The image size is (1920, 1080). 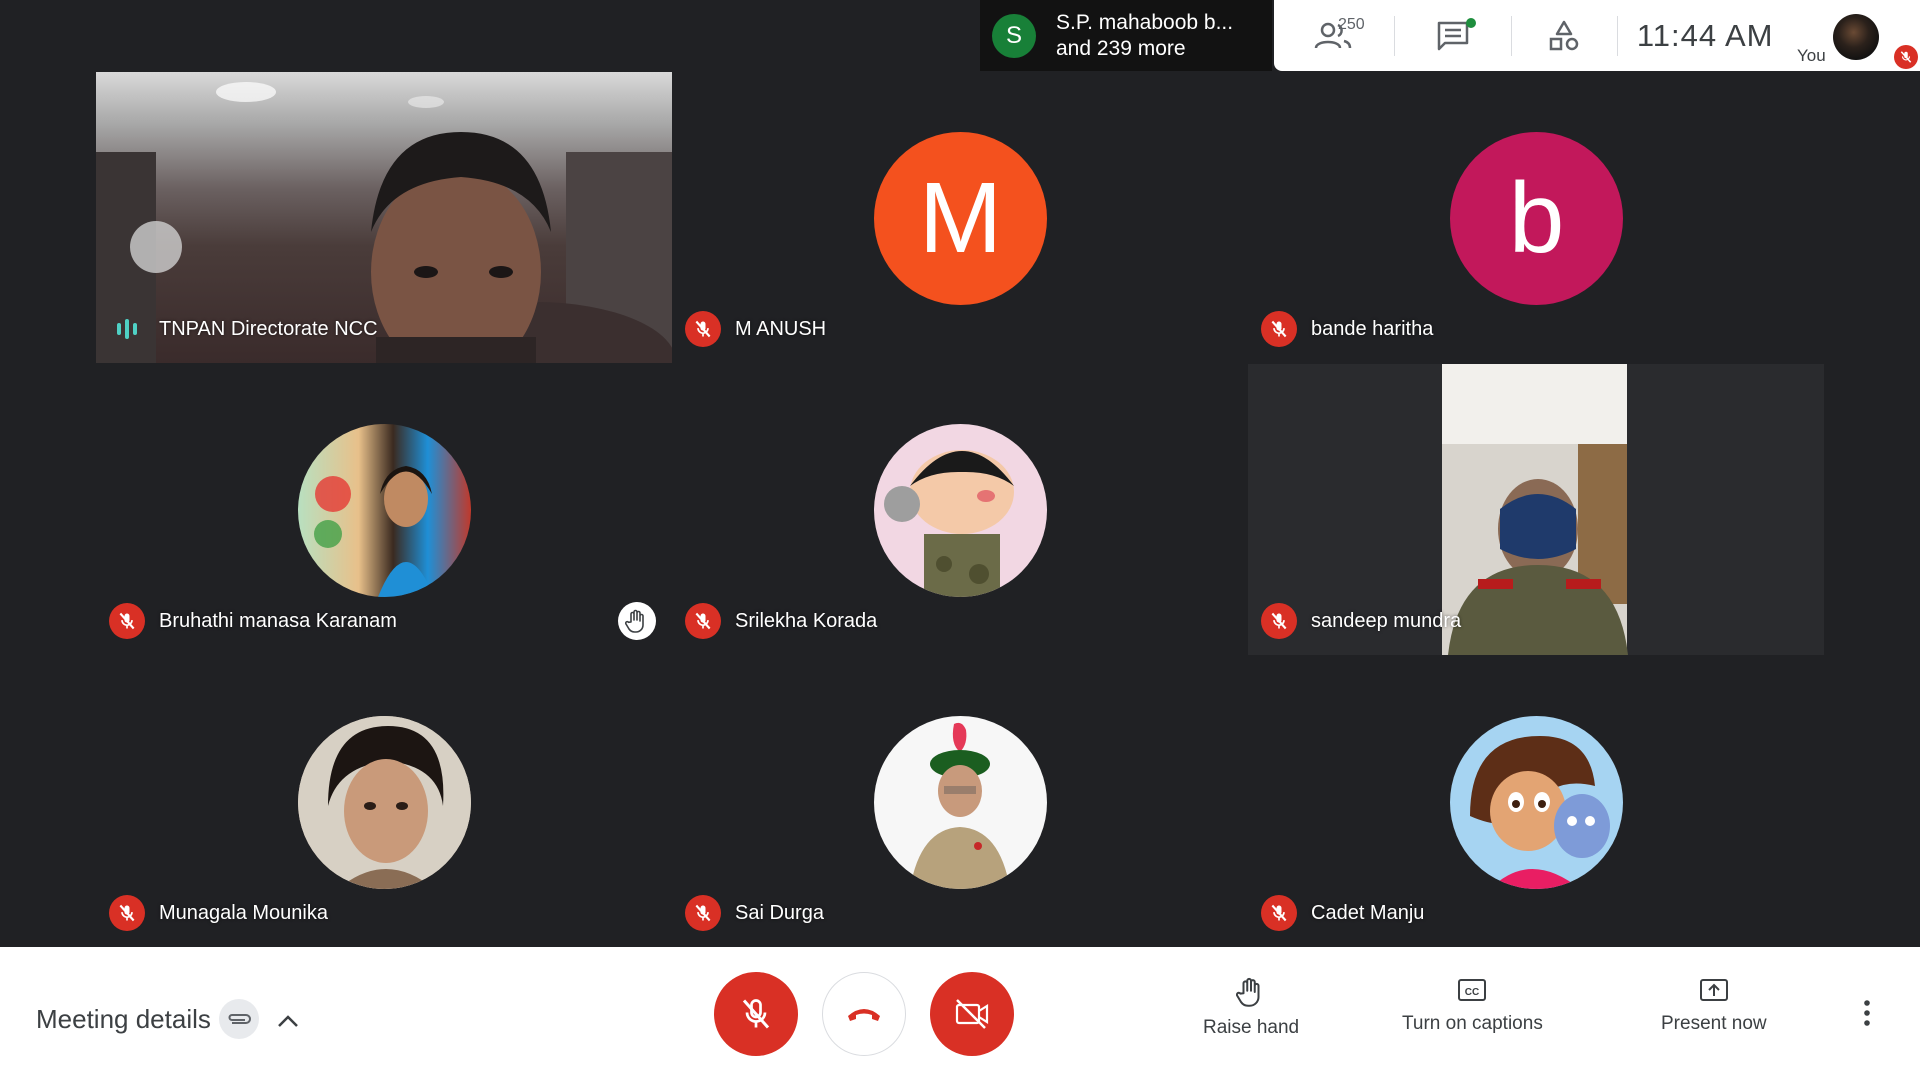 I want to click on self-avatar, so click(x=1856, y=37).